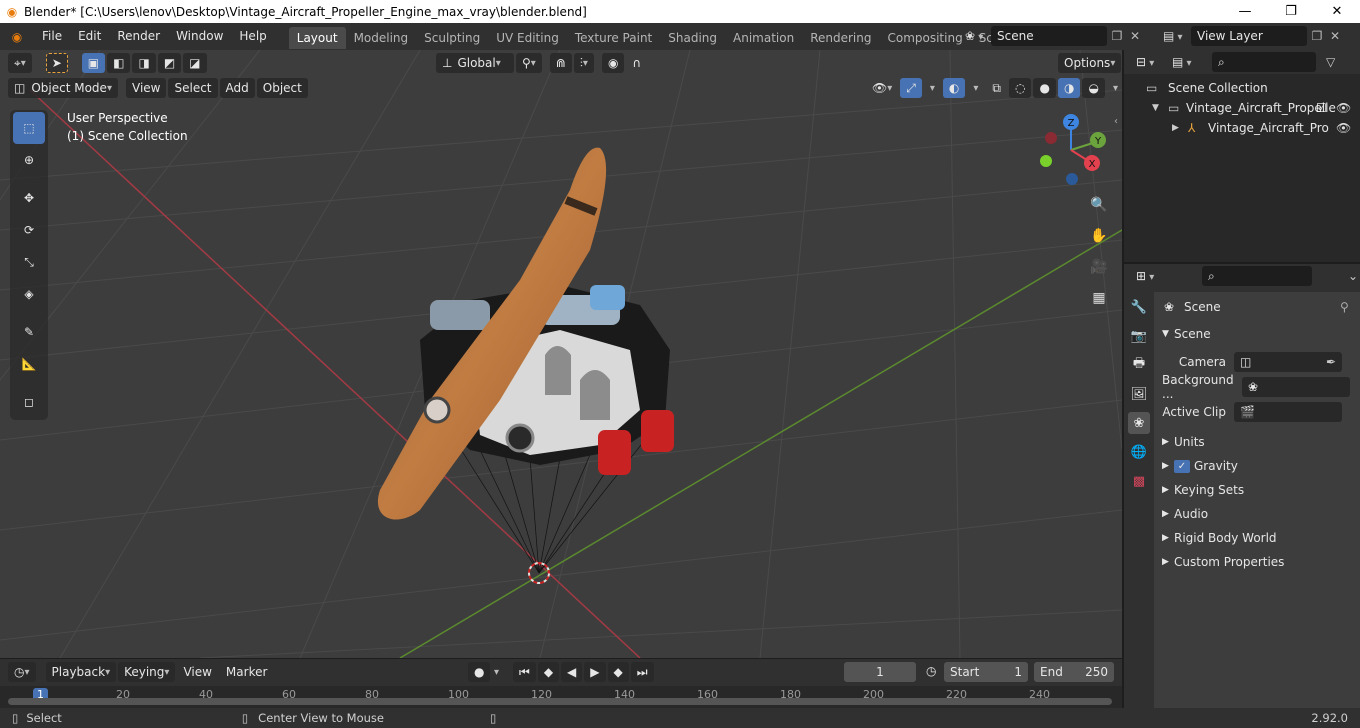 Image resolution: width=1360 pixels, height=728 pixels. I want to click on view-layer-copy-icon: ❐, so click(1317, 36).